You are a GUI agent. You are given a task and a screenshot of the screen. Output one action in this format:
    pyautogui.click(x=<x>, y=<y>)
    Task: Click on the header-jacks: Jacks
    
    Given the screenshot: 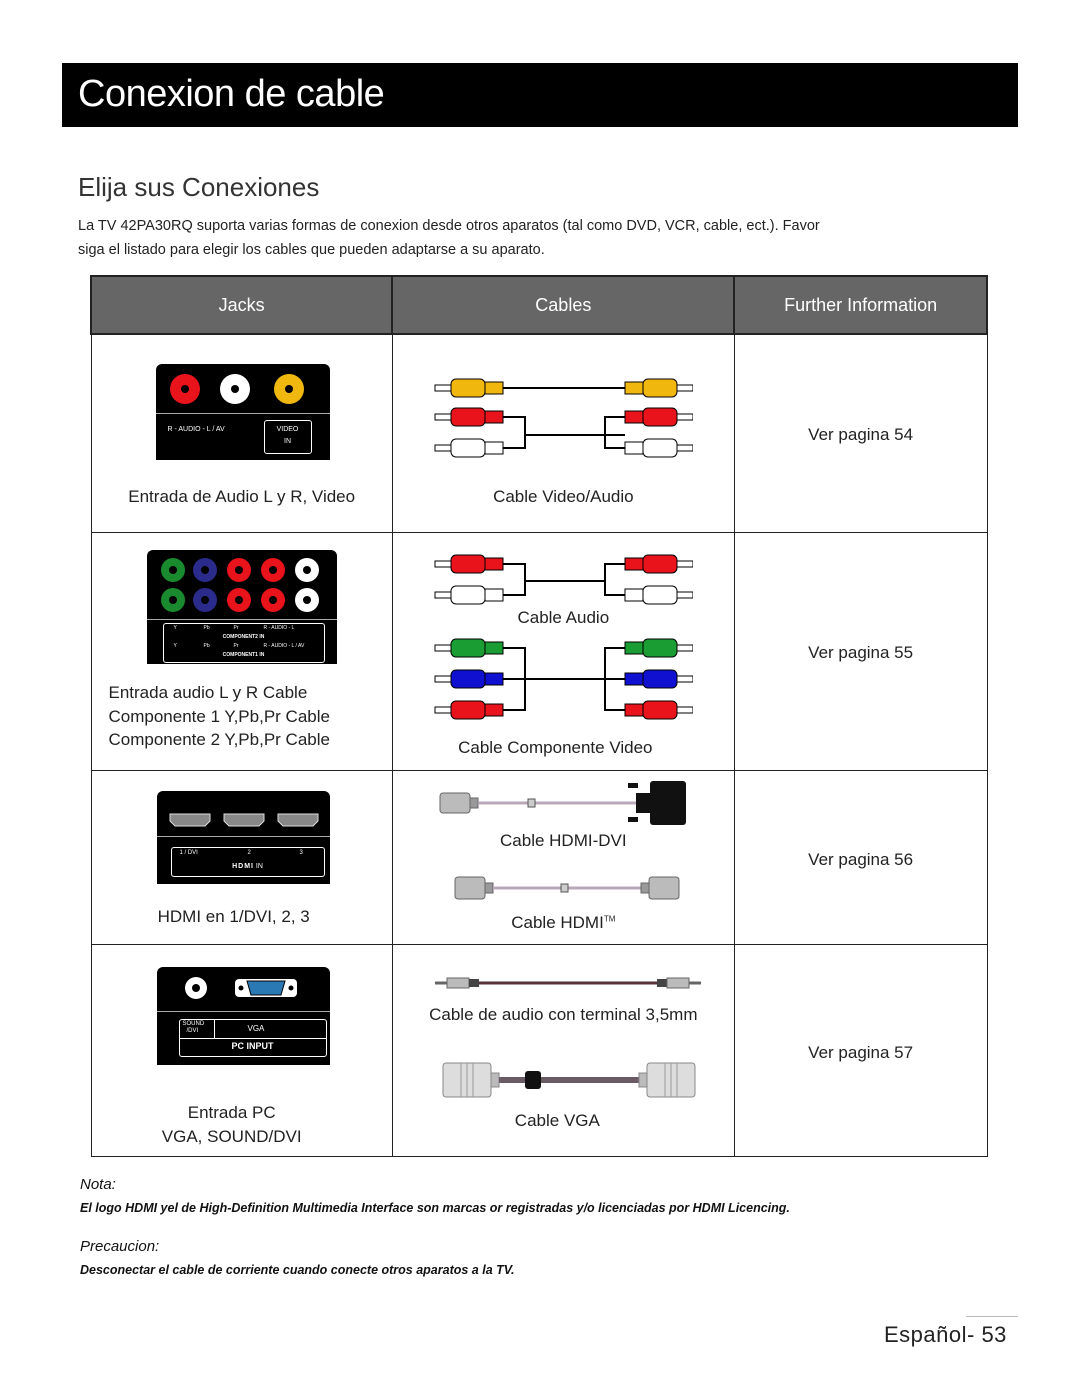 What is the action you would take?
    pyautogui.click(x=241, y=305)
    